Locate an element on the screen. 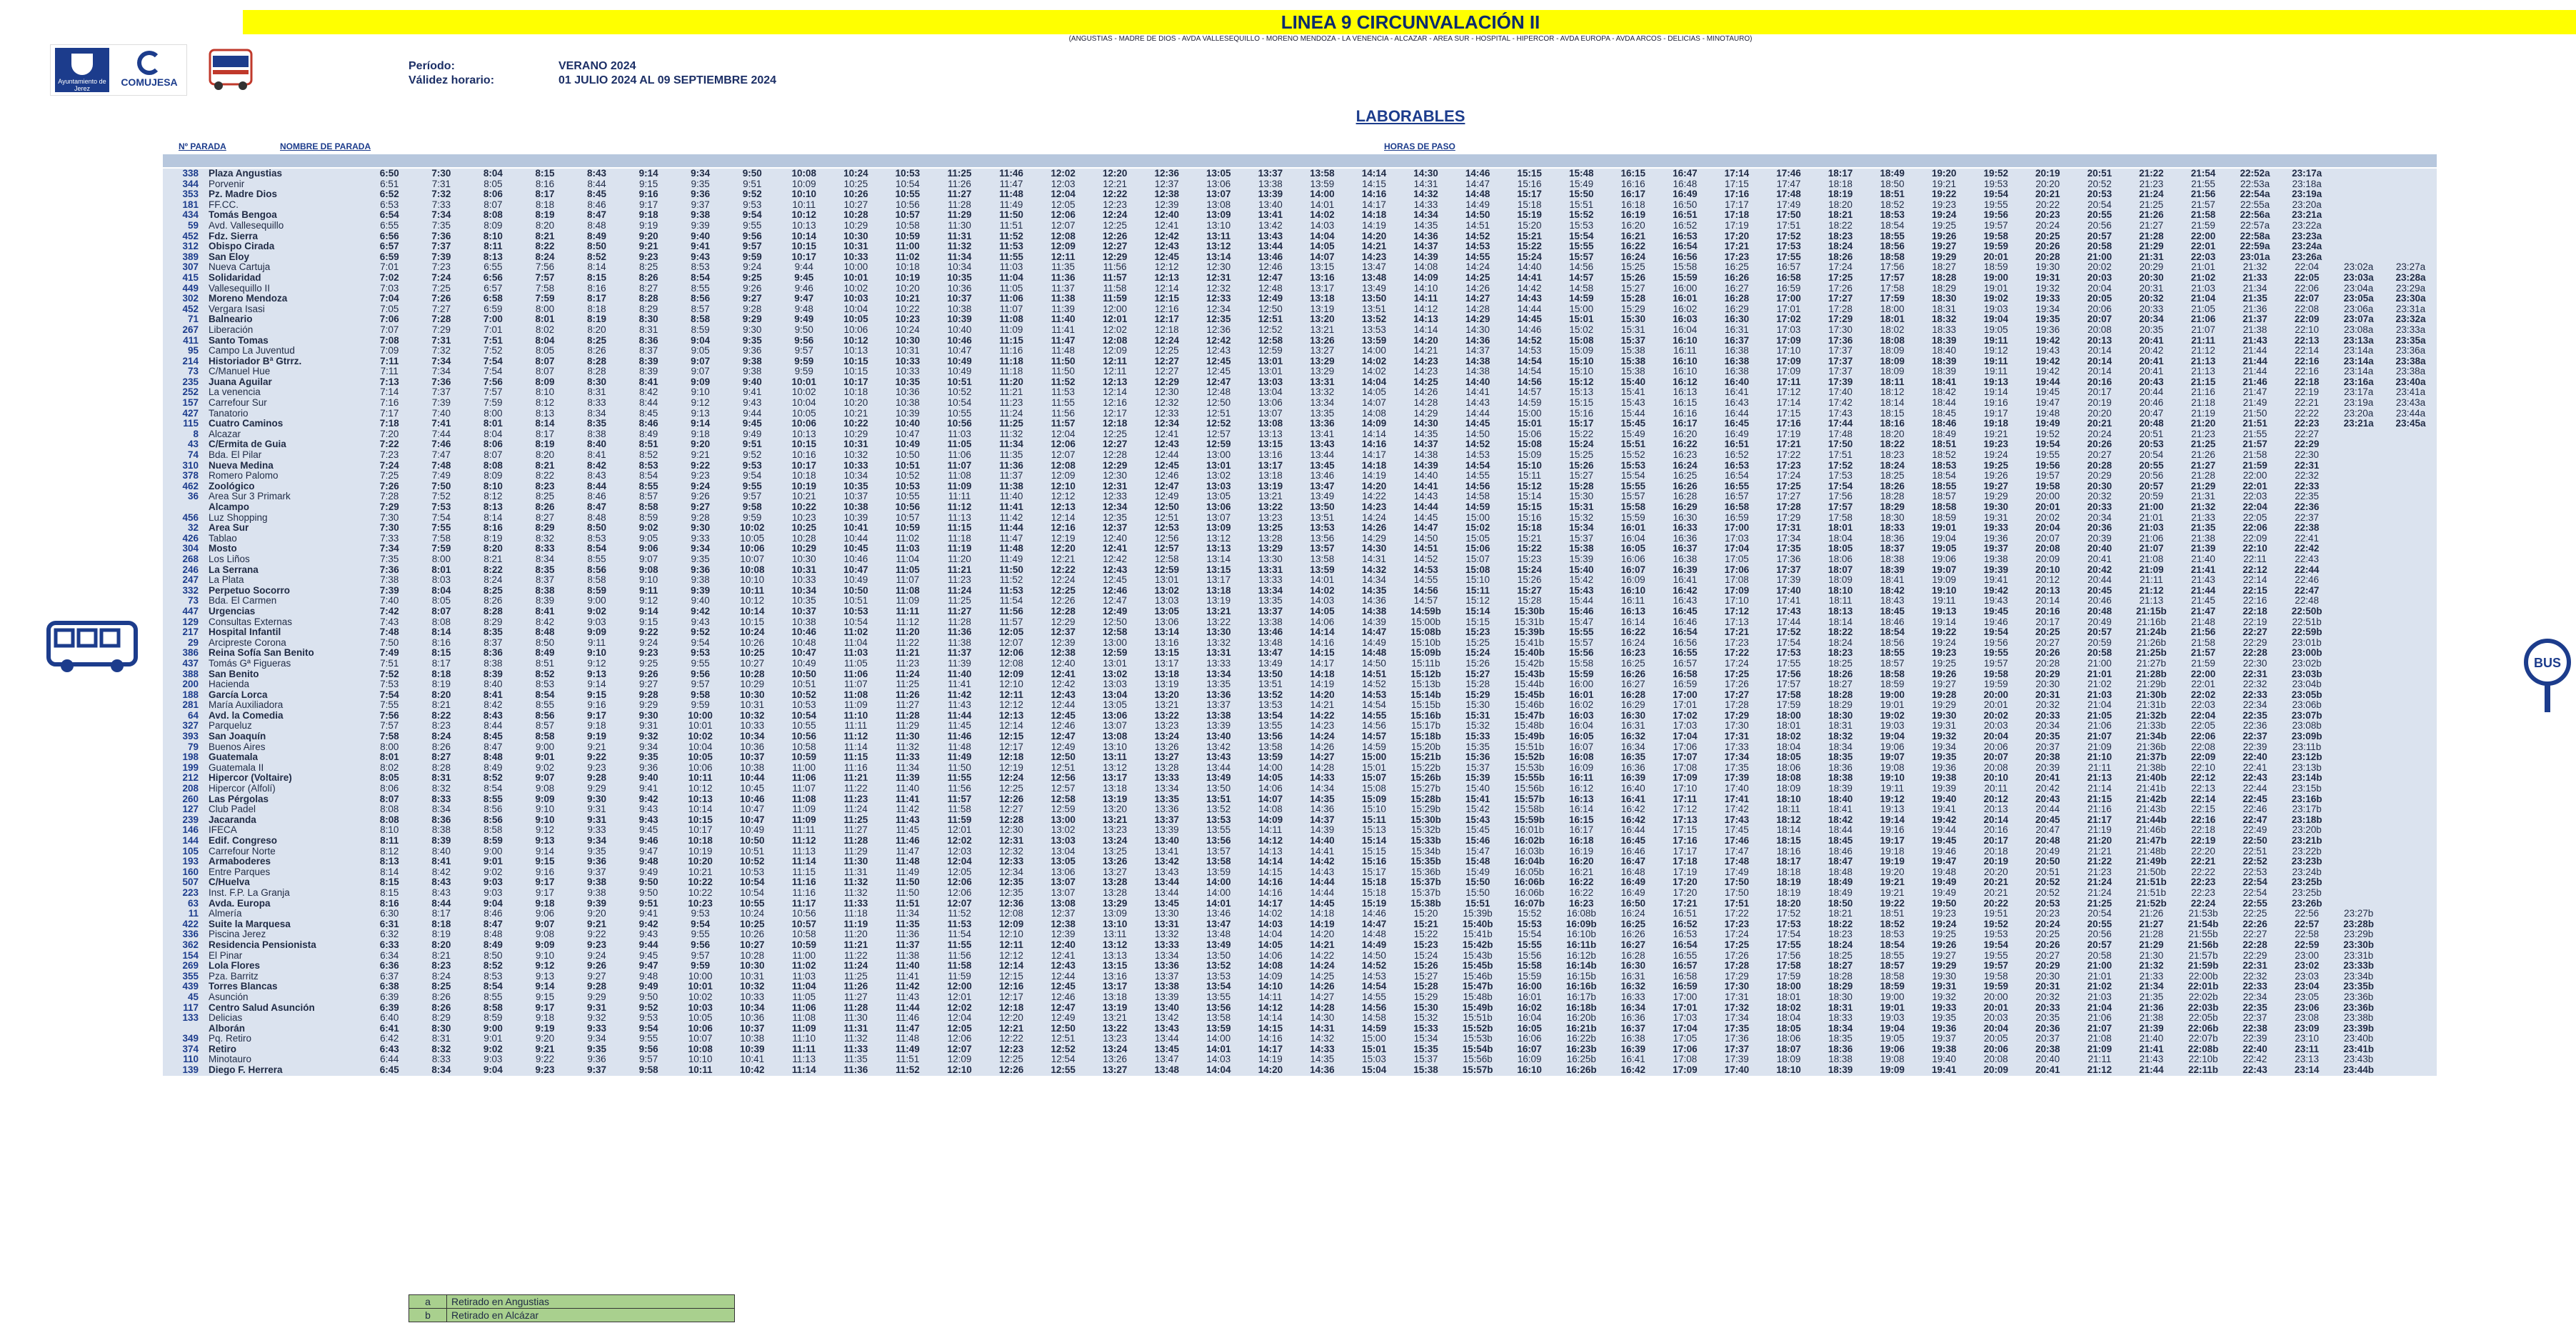 The height and width of the screenshot is (1333, 2576). pass-time: 16:22b is located at coordinates (1581, 1039).